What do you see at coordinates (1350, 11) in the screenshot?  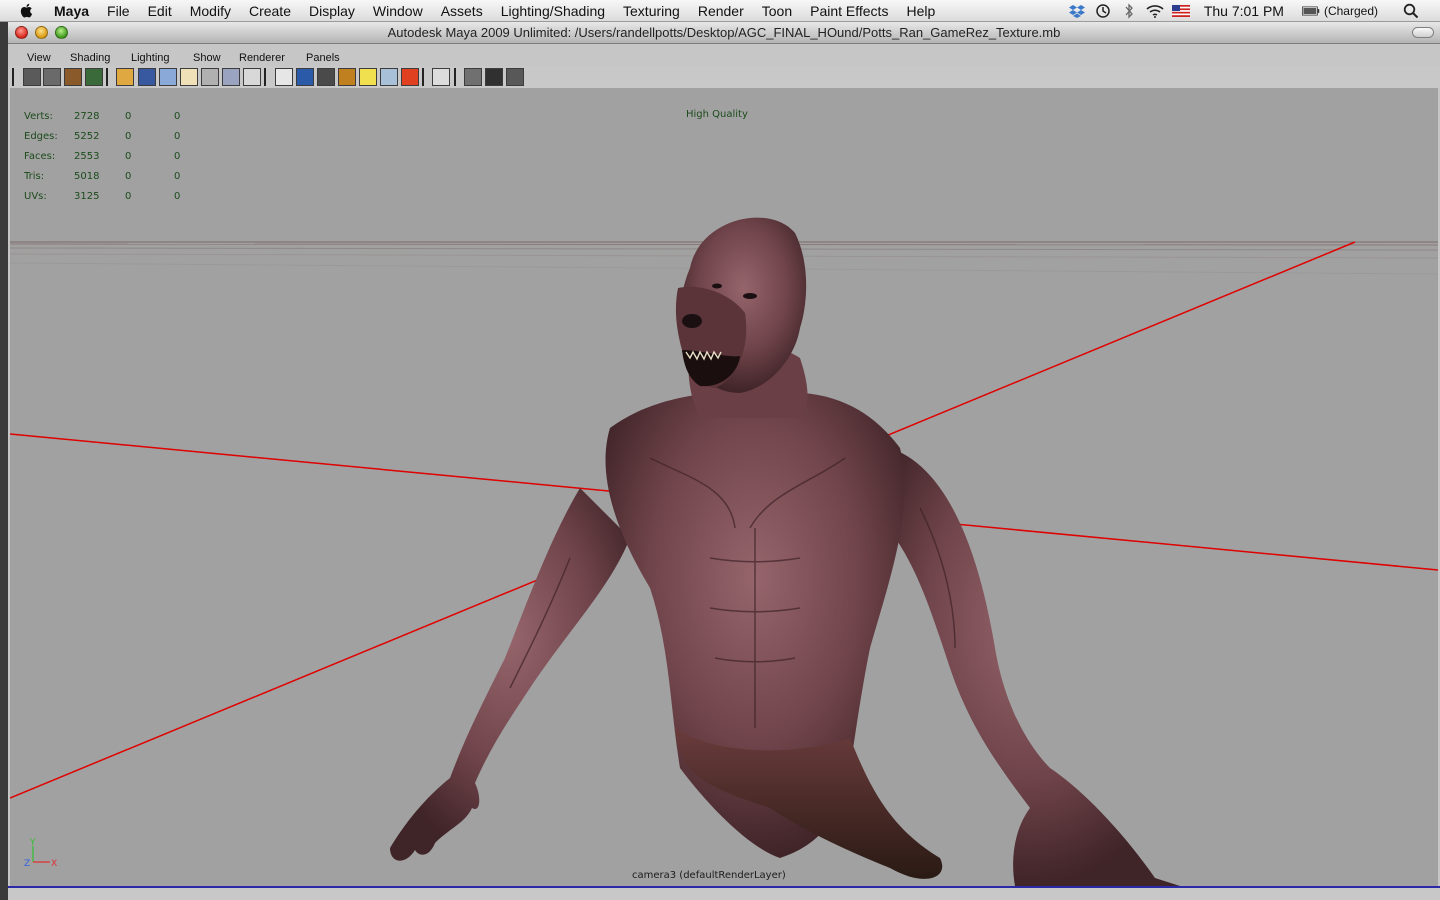 I see `battery-status: (Charged)` at bounding box center [1350, 11].